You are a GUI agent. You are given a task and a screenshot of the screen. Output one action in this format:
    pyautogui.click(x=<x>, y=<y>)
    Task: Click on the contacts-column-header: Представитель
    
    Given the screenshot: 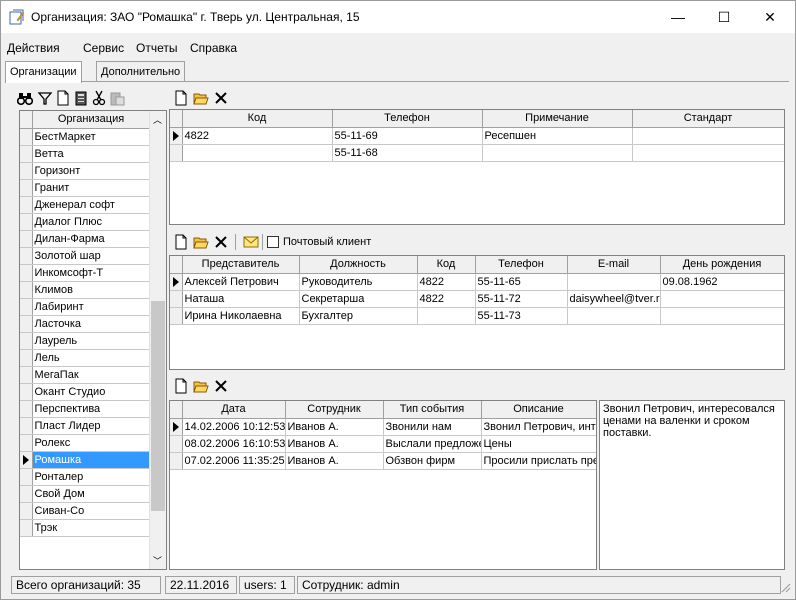 What is the action you would take?
    pyautogui.click(x=241, y=265)
    